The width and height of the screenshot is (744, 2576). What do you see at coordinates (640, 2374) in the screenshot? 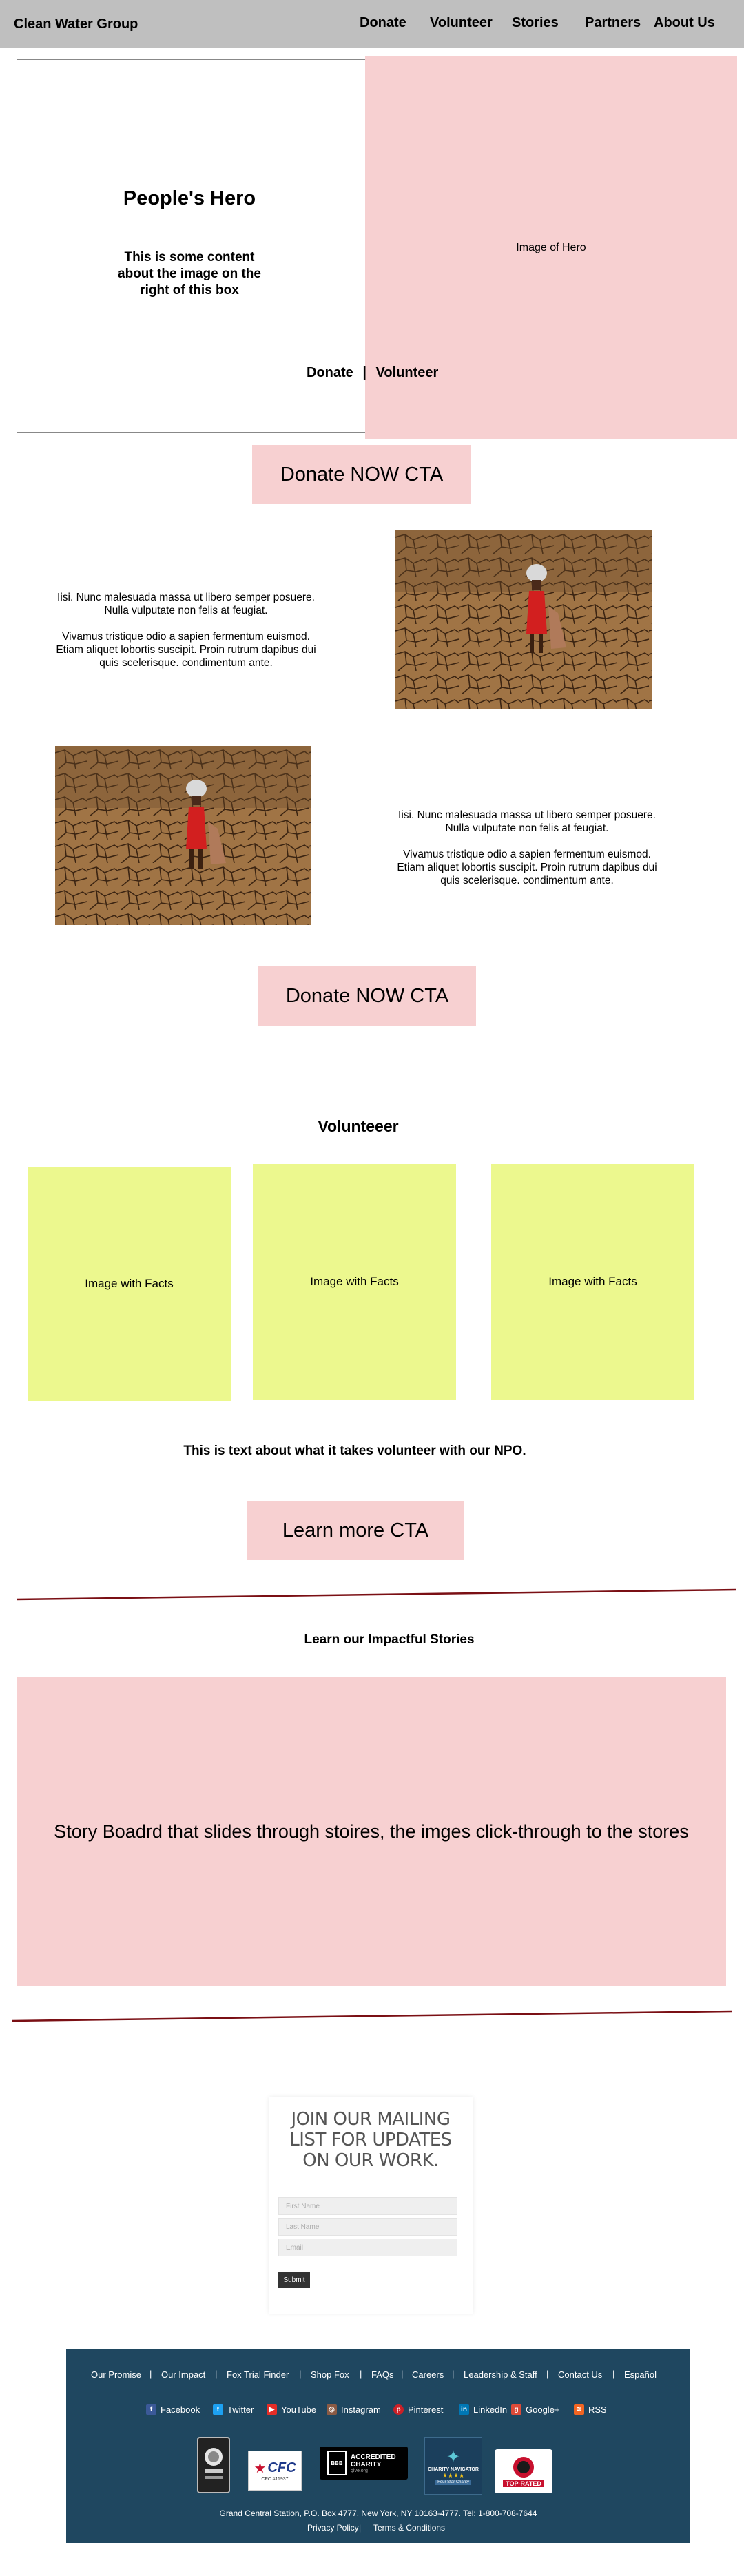
I see `footer-link-espanol: Español` at bounding box center [640, 2374].